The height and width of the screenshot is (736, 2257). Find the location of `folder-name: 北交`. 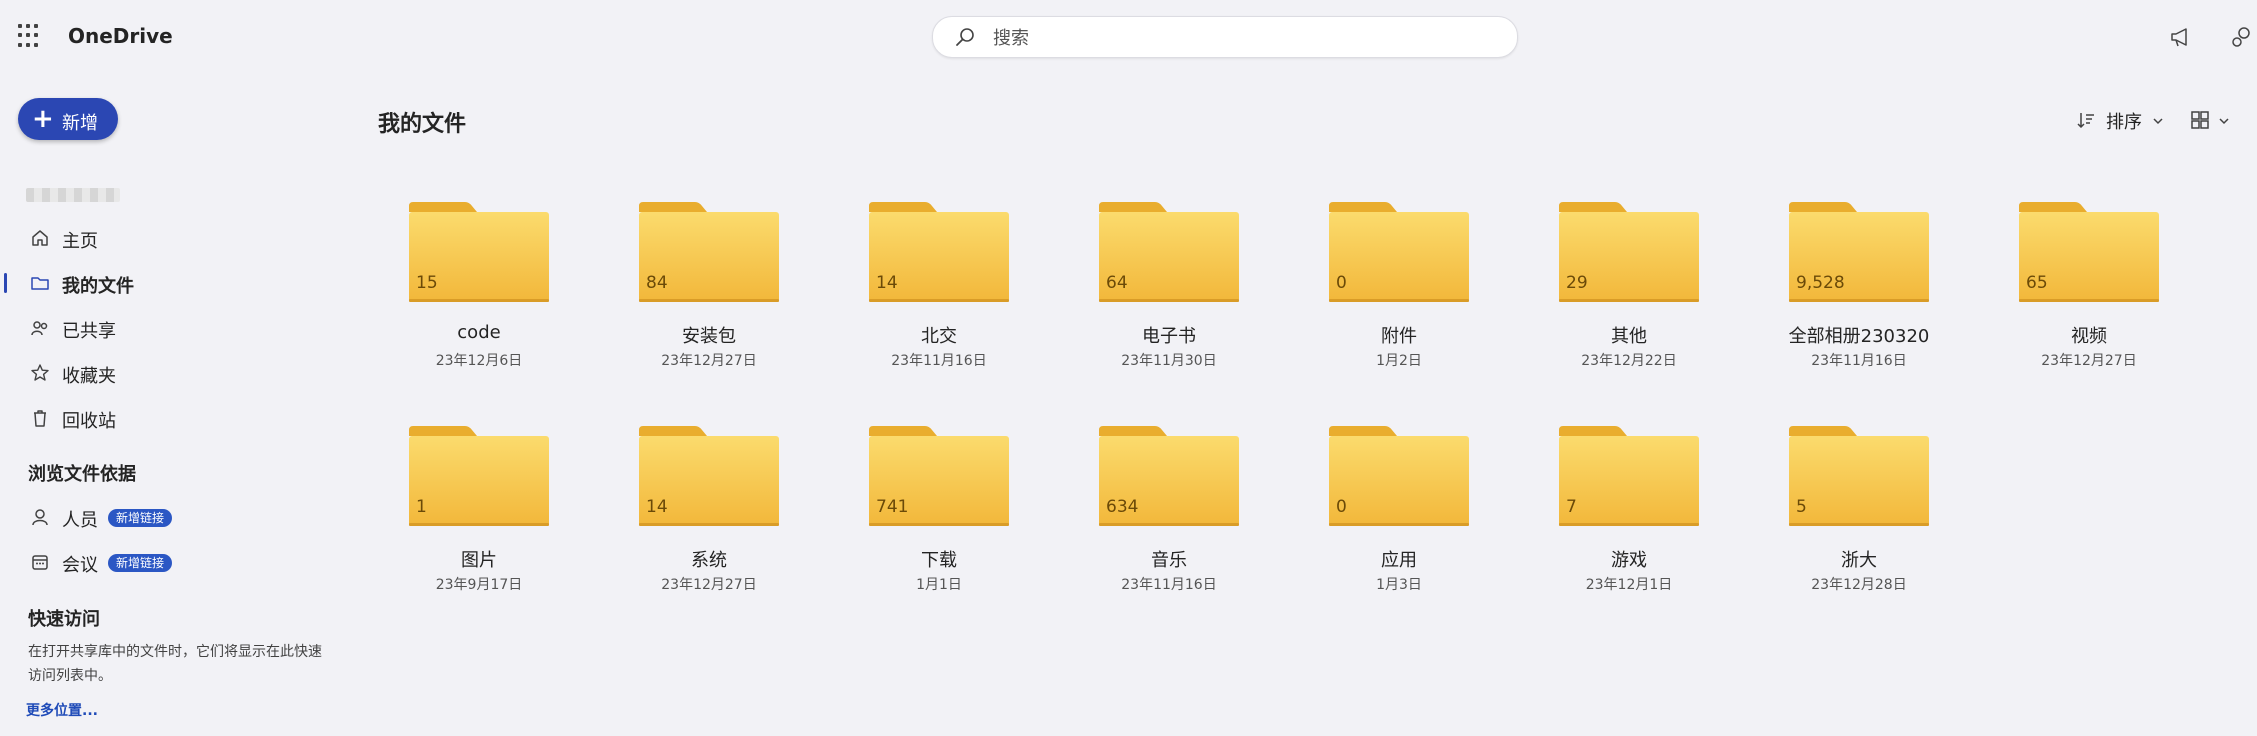

folder-name: 北交 is located at coordinates (939, 335).